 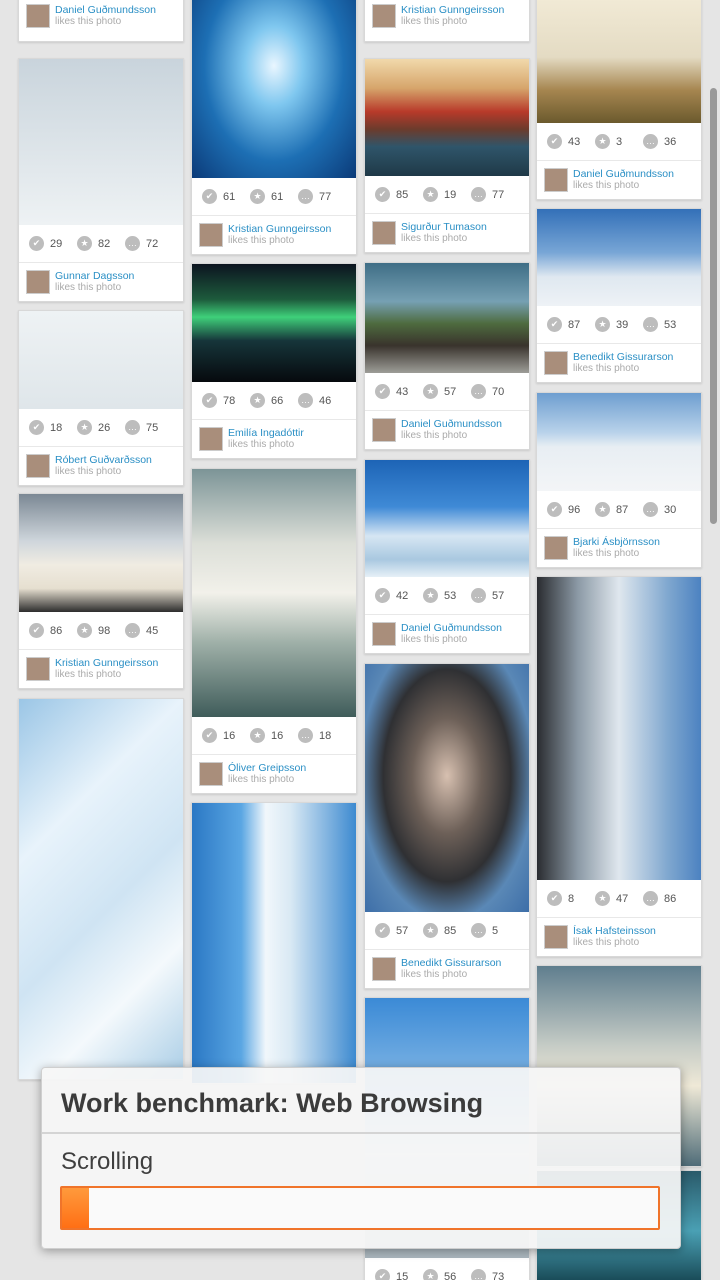 What do you see at coordinates (53, 243) in the screenshot?
I see `like-stat: ✔ 29` at bounding box center [53, 243].